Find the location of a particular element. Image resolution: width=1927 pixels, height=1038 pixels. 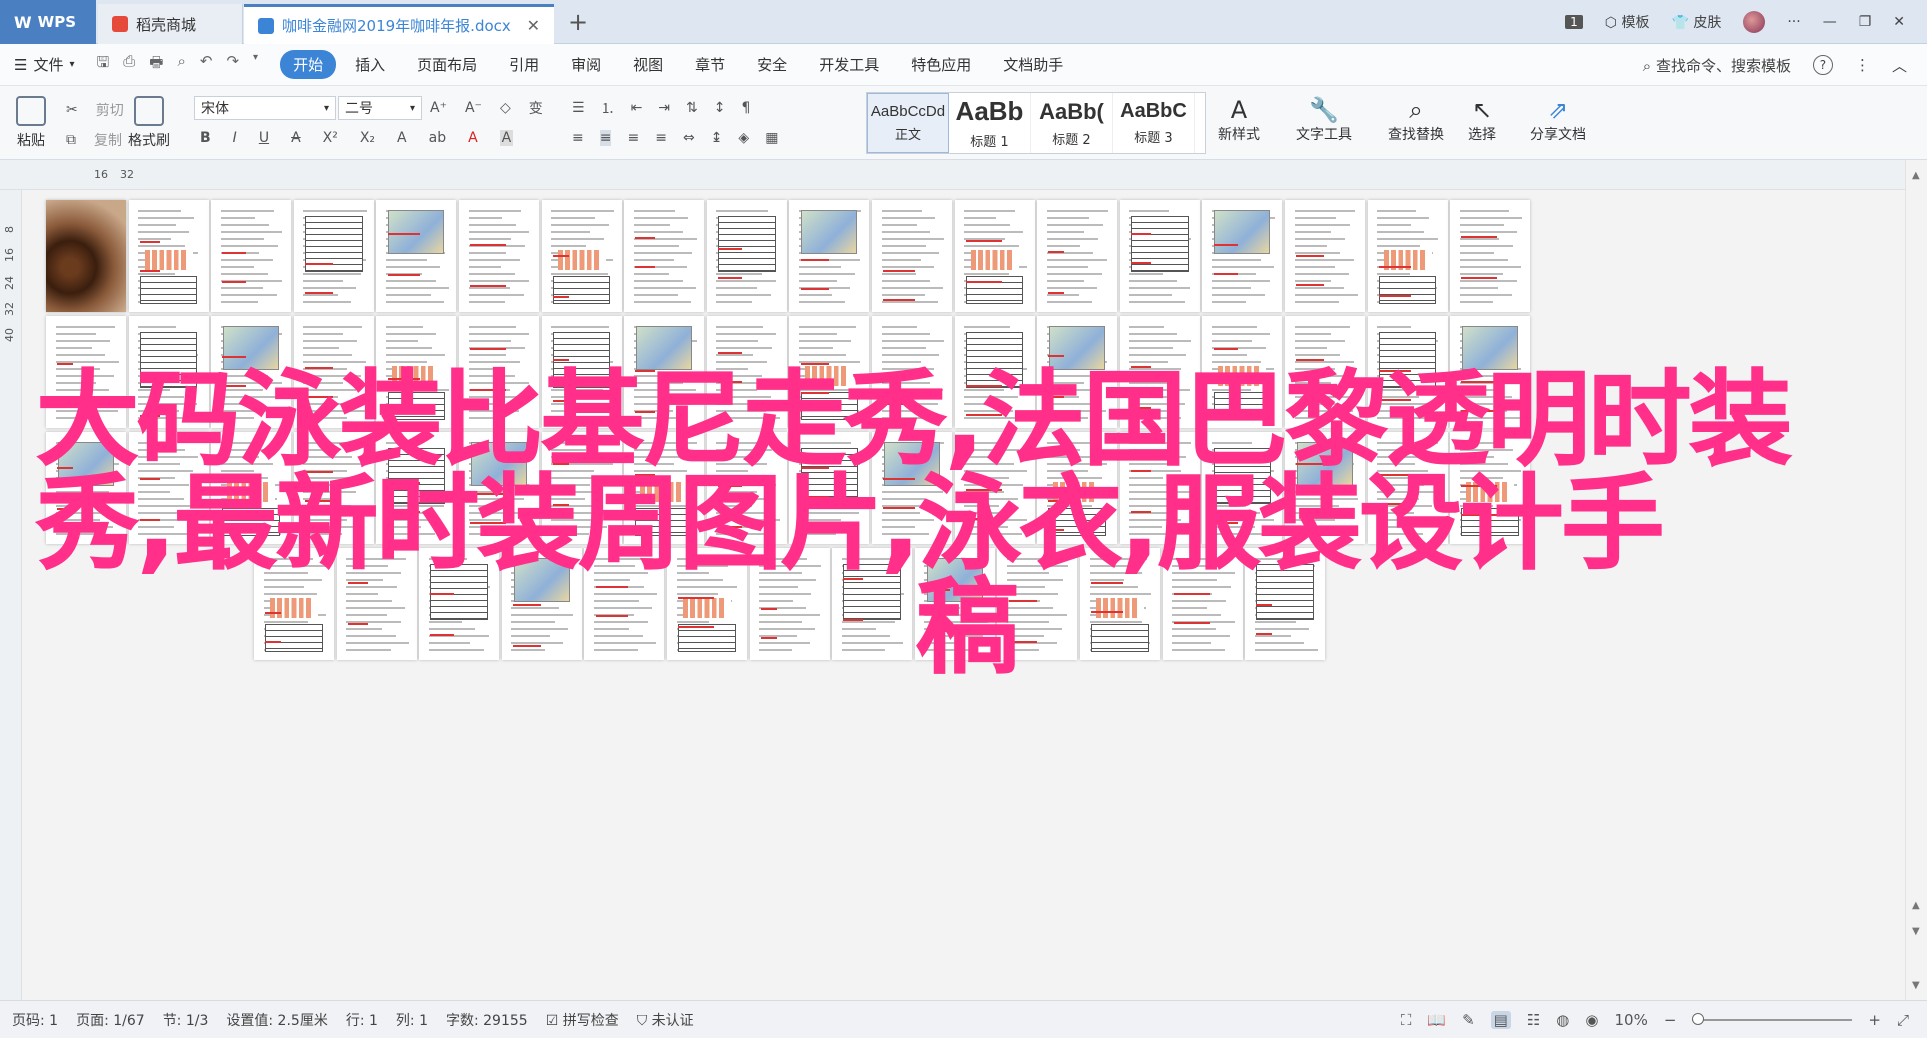

underline-icon: U is located at coordinates (264, 138).